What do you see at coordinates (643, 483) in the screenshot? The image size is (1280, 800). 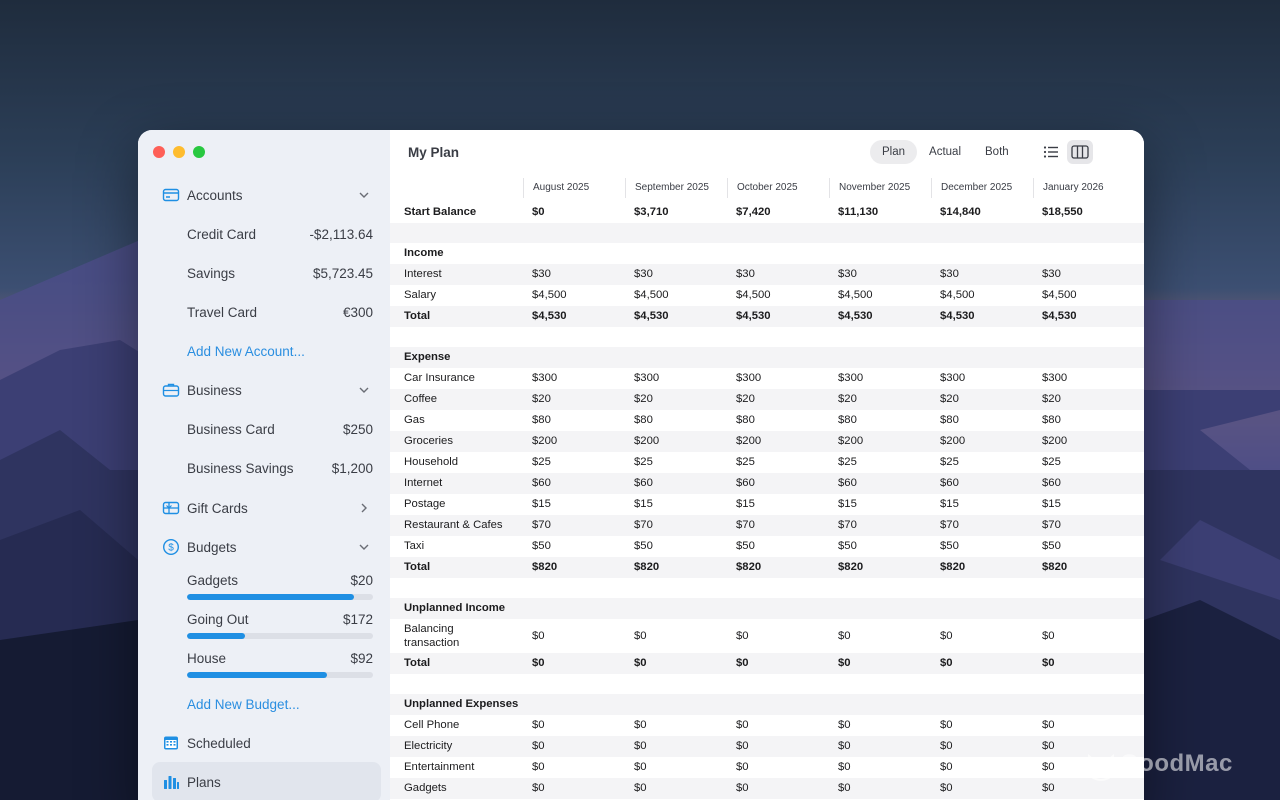 I see `table-cell: $60` at bounding box center [643, 483].